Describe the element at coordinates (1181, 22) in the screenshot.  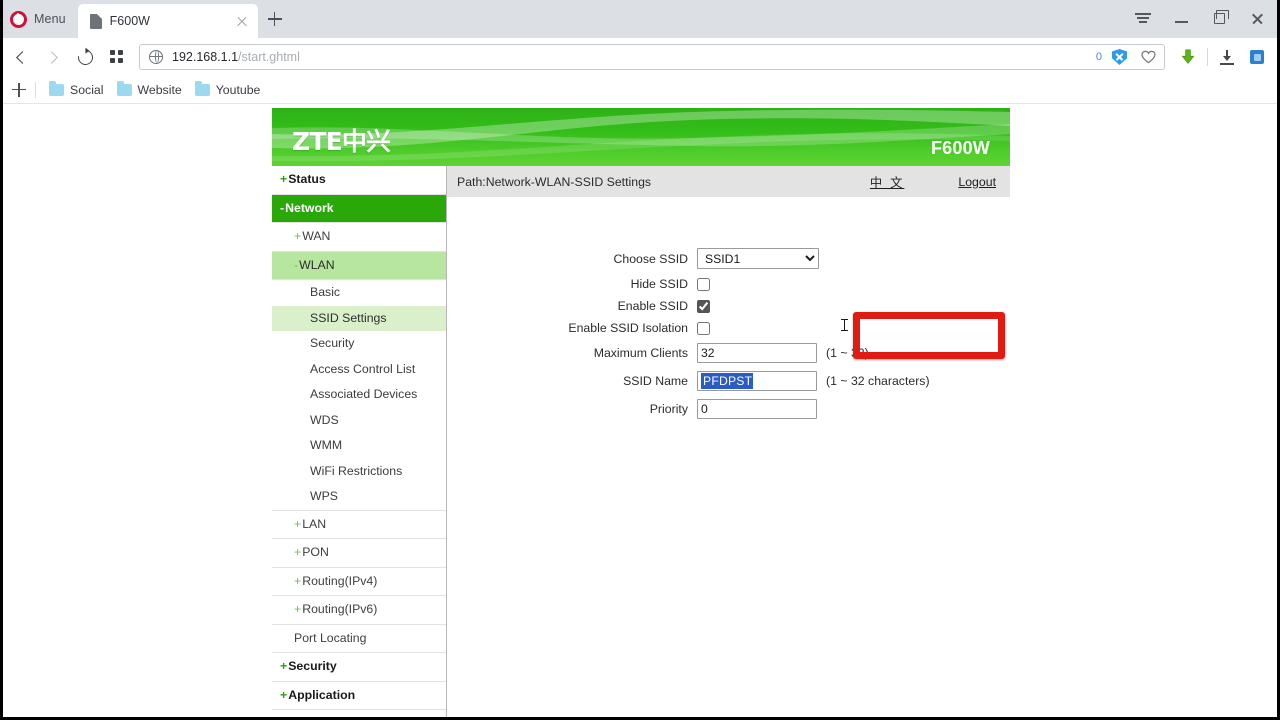
I see `minimize-icon` at that location.